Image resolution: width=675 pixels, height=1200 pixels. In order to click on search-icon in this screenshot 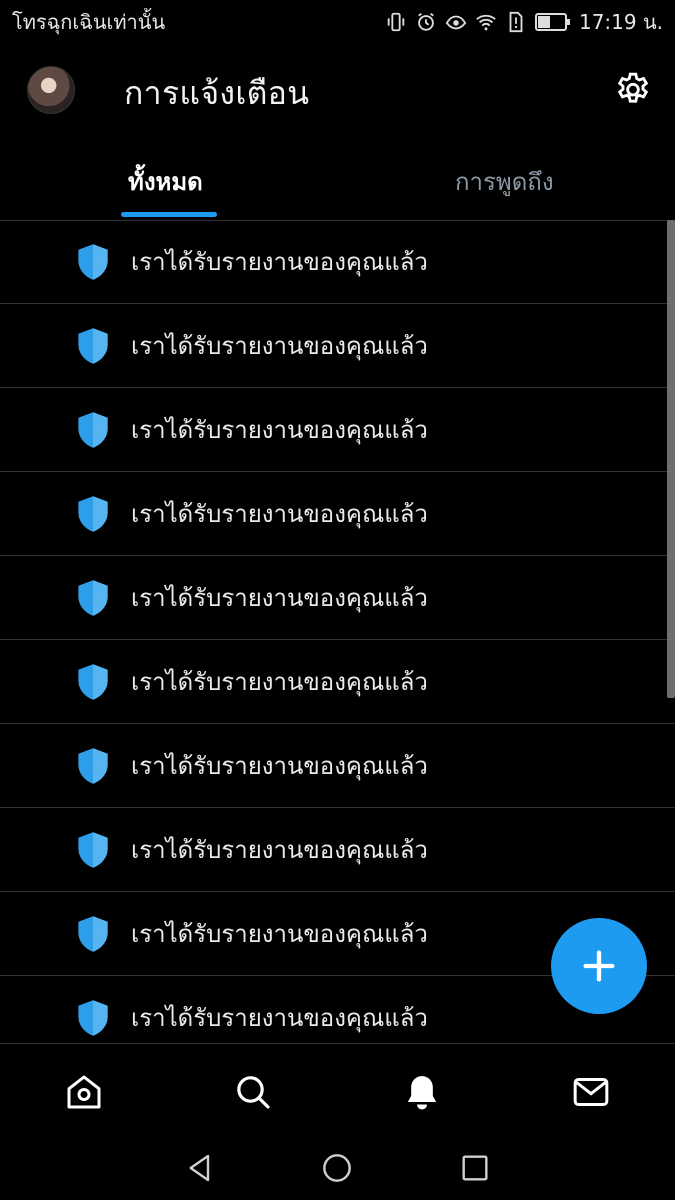, I will do `click(253, 1092)`.